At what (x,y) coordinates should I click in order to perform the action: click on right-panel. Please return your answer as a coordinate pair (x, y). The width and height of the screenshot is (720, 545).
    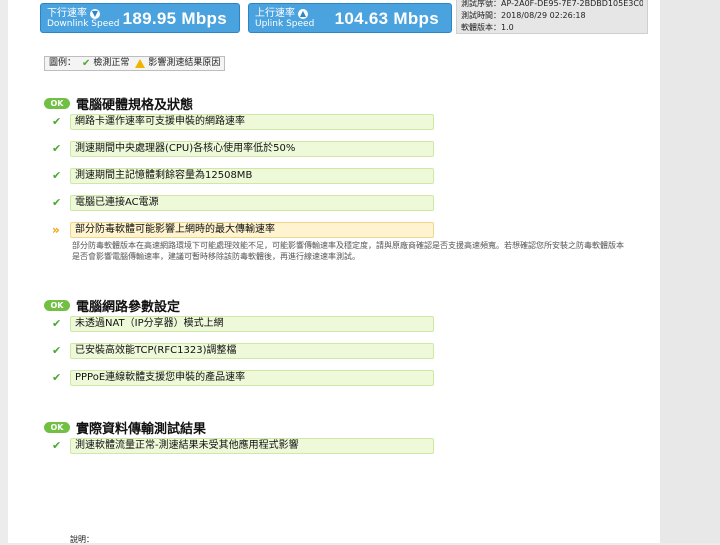
    Looking at the image, I should click on (690, 271).